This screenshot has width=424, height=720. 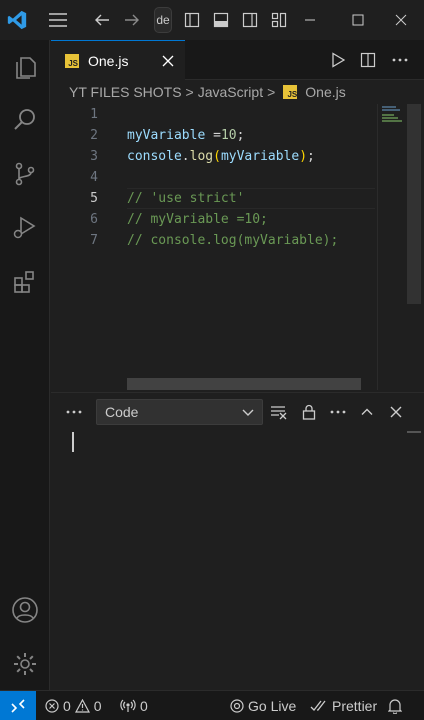 What do you see at coordinates (168, 61) in the screenshot?
I see `tab-close-icon` at bounding box center [168, 61].